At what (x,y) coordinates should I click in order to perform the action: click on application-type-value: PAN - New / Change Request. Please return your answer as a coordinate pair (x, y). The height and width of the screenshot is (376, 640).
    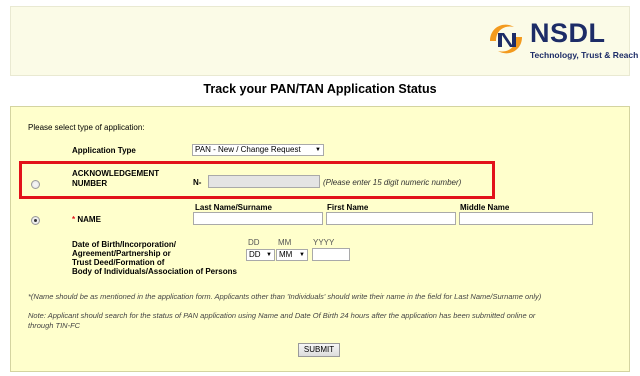
    Looking at the image, I should click on (248, 149).